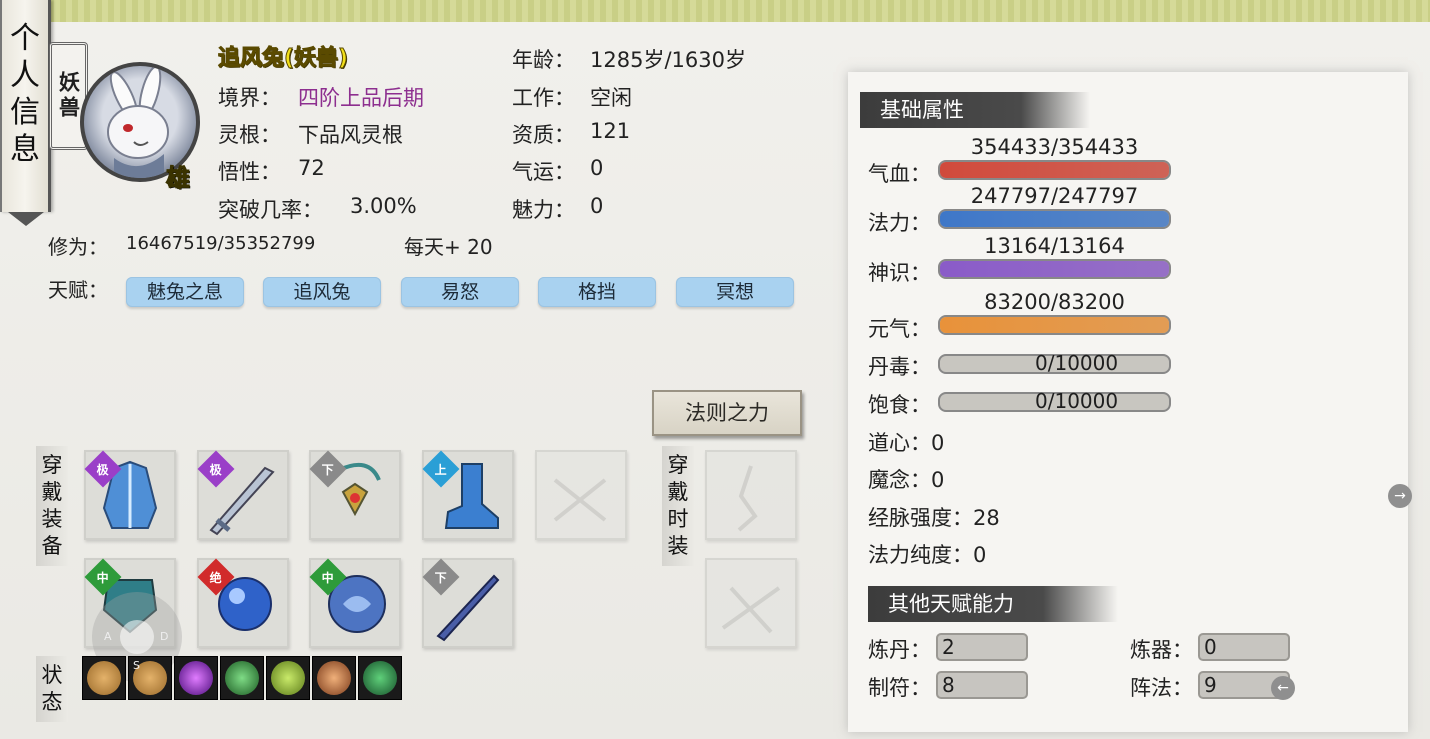  What do you see at coordinates (543, 135) in the screenshot?
I see `aptitude-label: 资质：` at bounding box center [543, 135].